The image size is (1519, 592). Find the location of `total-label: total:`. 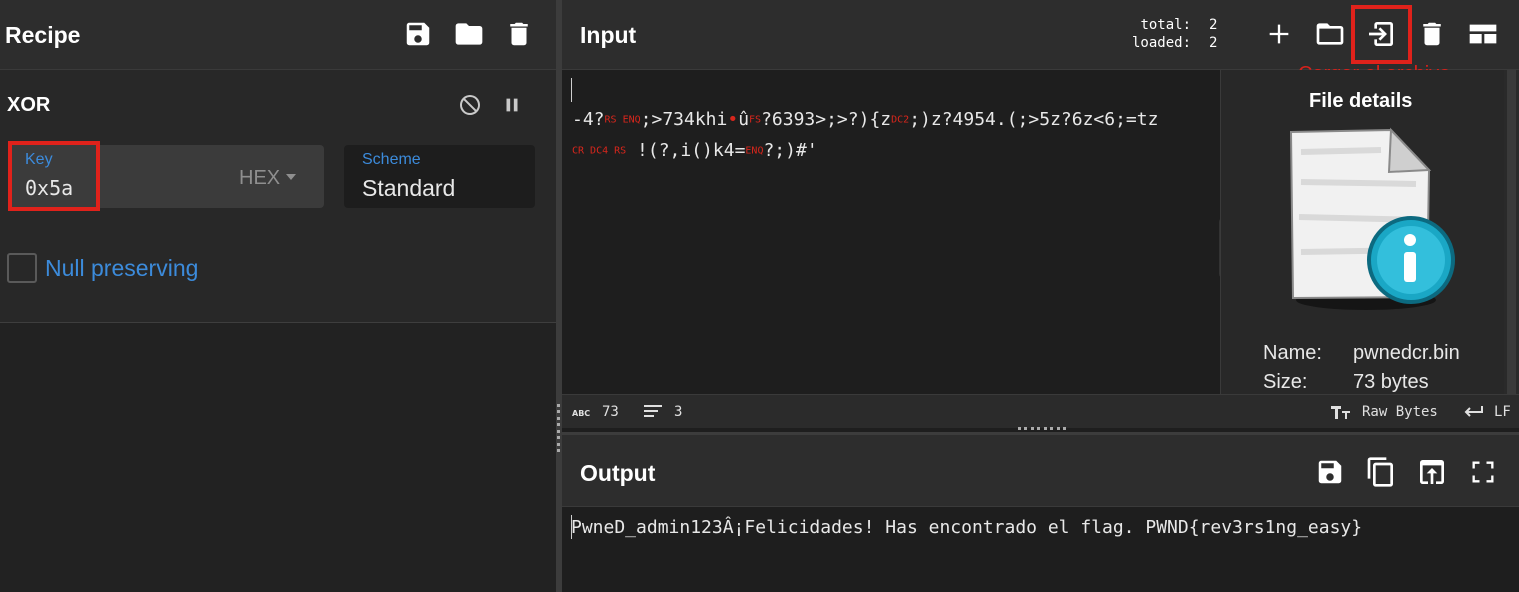

total-label: total: is located at coordinates (1166, 25).